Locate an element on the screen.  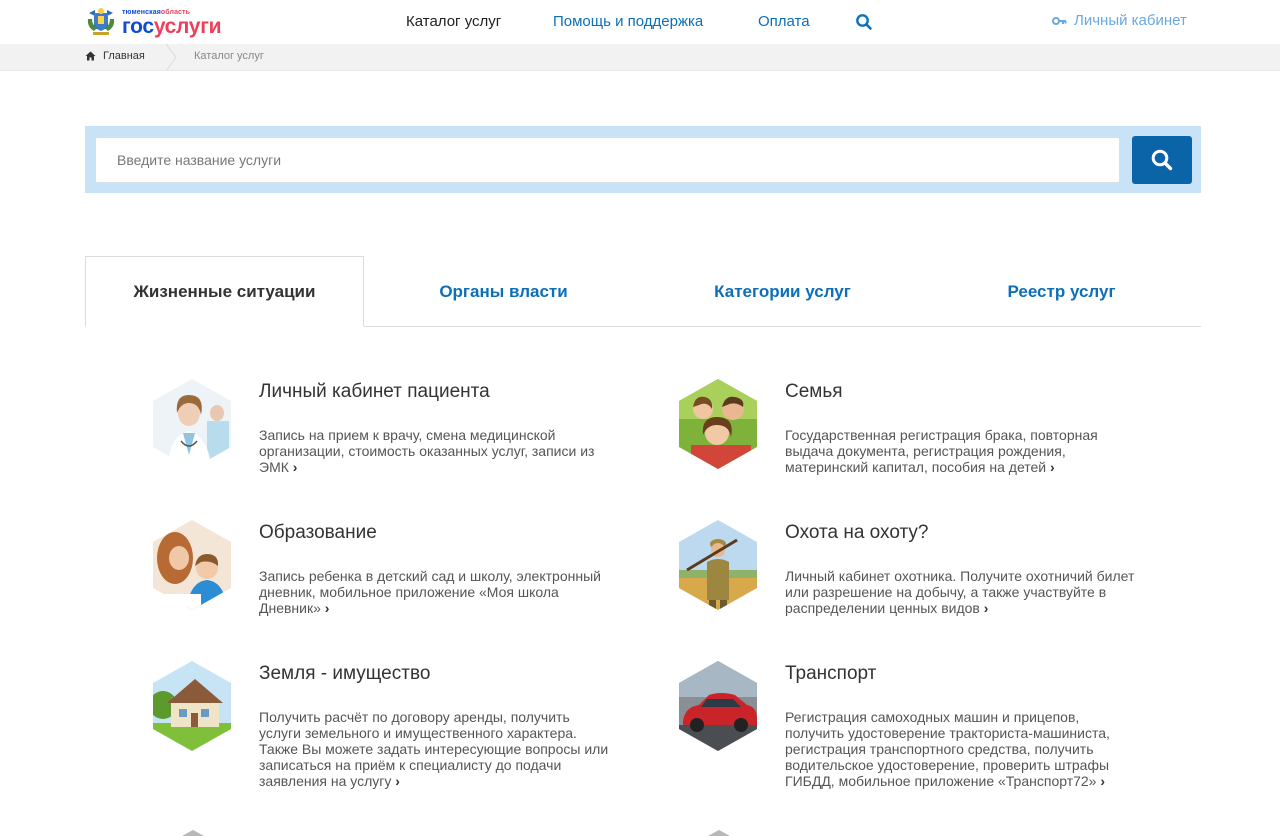
nav-catalog: Каталог услуг is located at coordinates (453, 22).